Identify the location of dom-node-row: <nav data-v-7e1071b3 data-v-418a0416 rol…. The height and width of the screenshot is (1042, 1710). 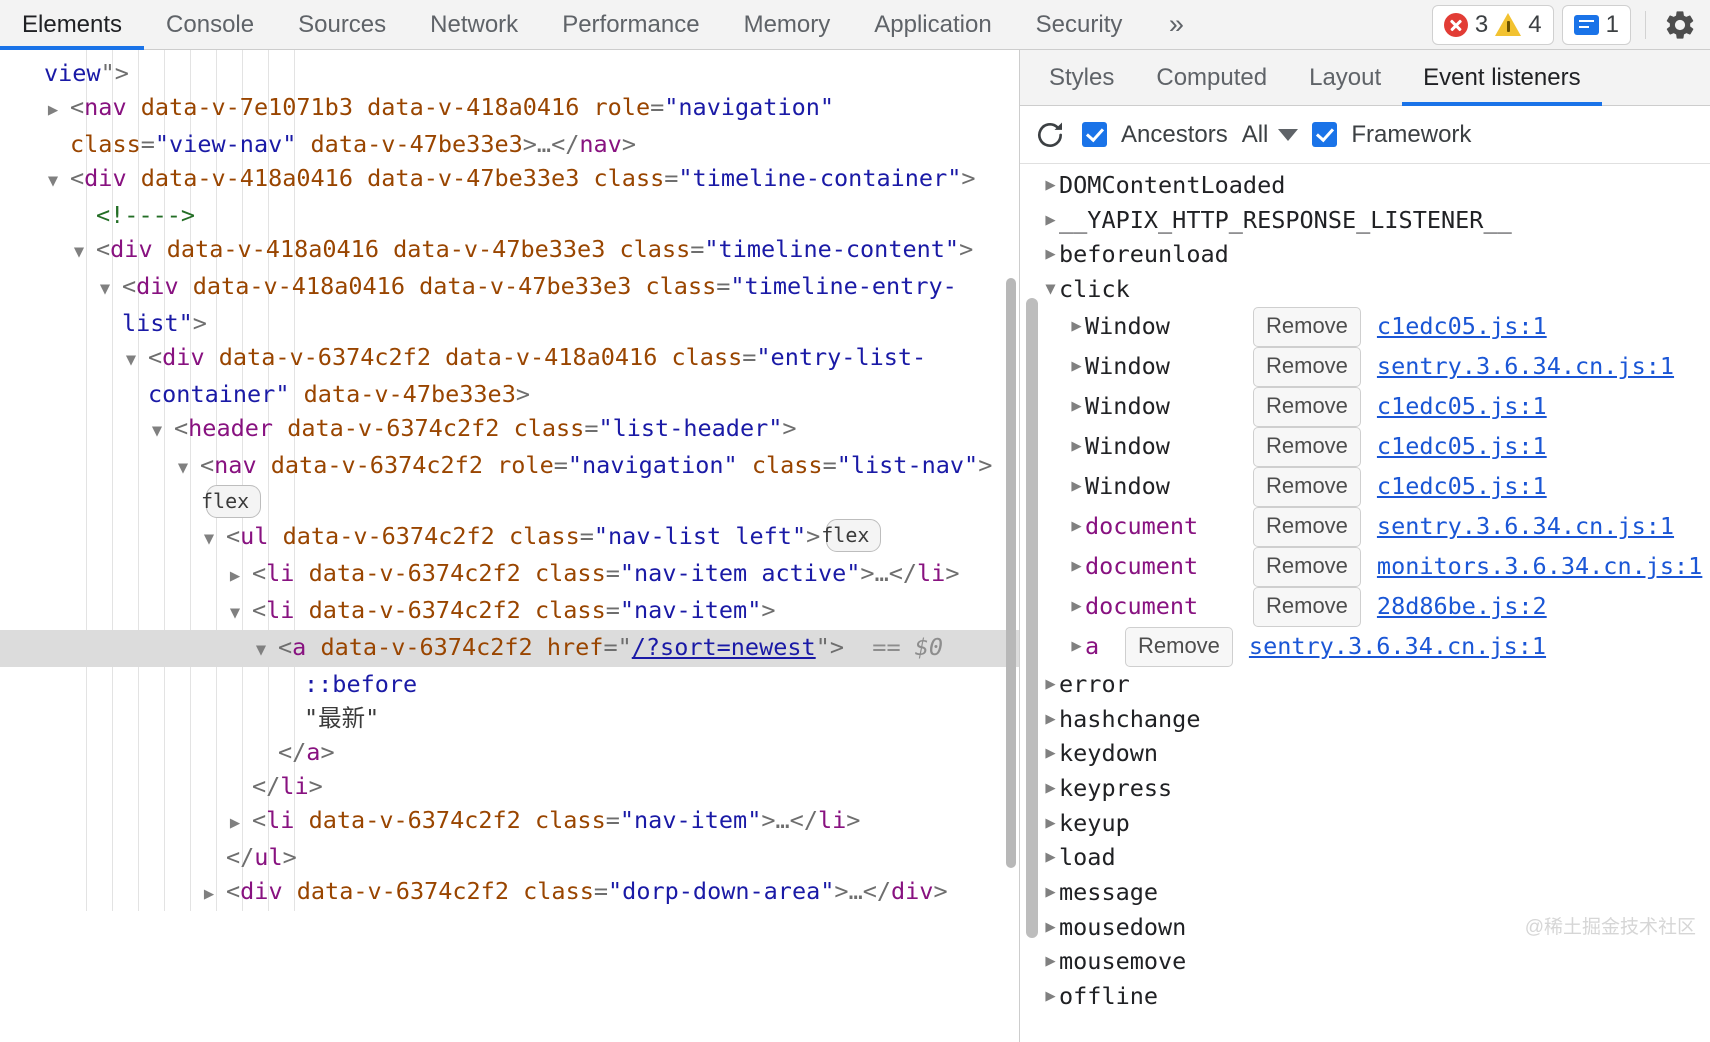
(509, 125).